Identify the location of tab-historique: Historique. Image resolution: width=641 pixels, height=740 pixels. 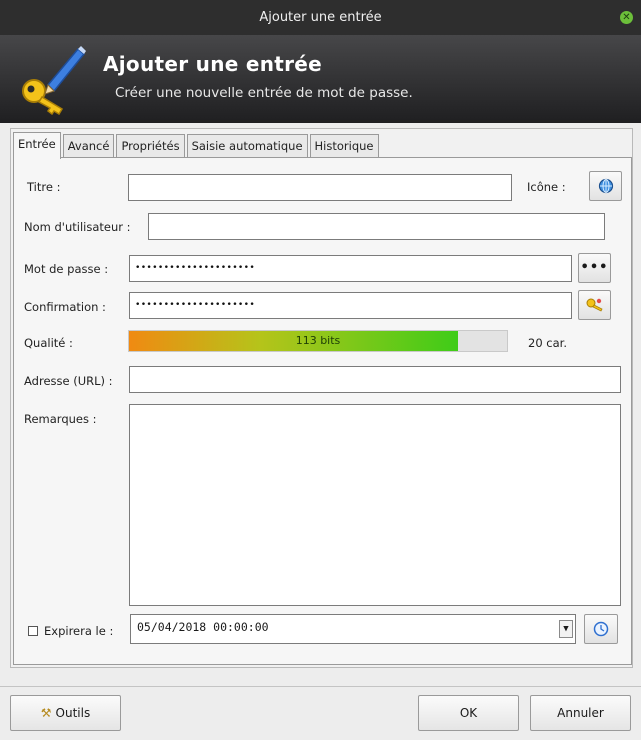
(344, 146).